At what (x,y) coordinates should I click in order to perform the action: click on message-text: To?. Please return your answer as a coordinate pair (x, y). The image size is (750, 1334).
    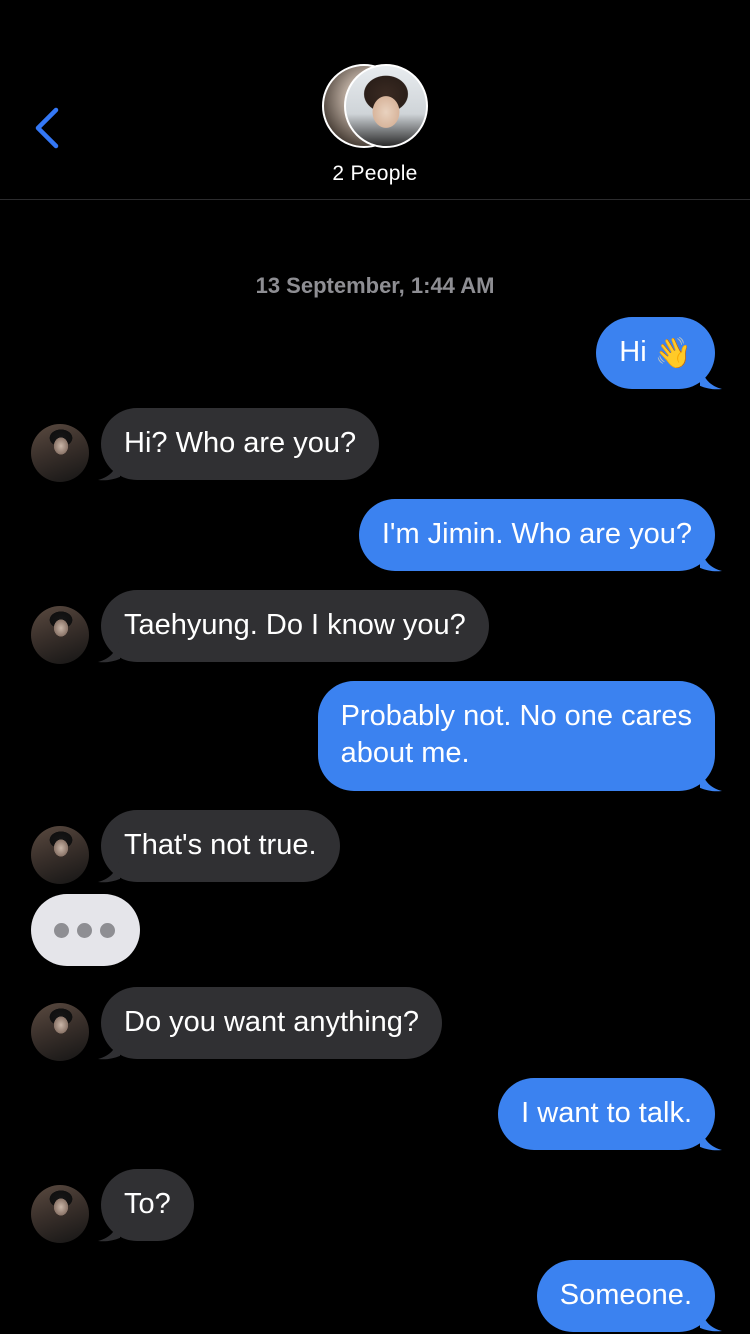
    Looking at the image, I should click on (147, 1204).